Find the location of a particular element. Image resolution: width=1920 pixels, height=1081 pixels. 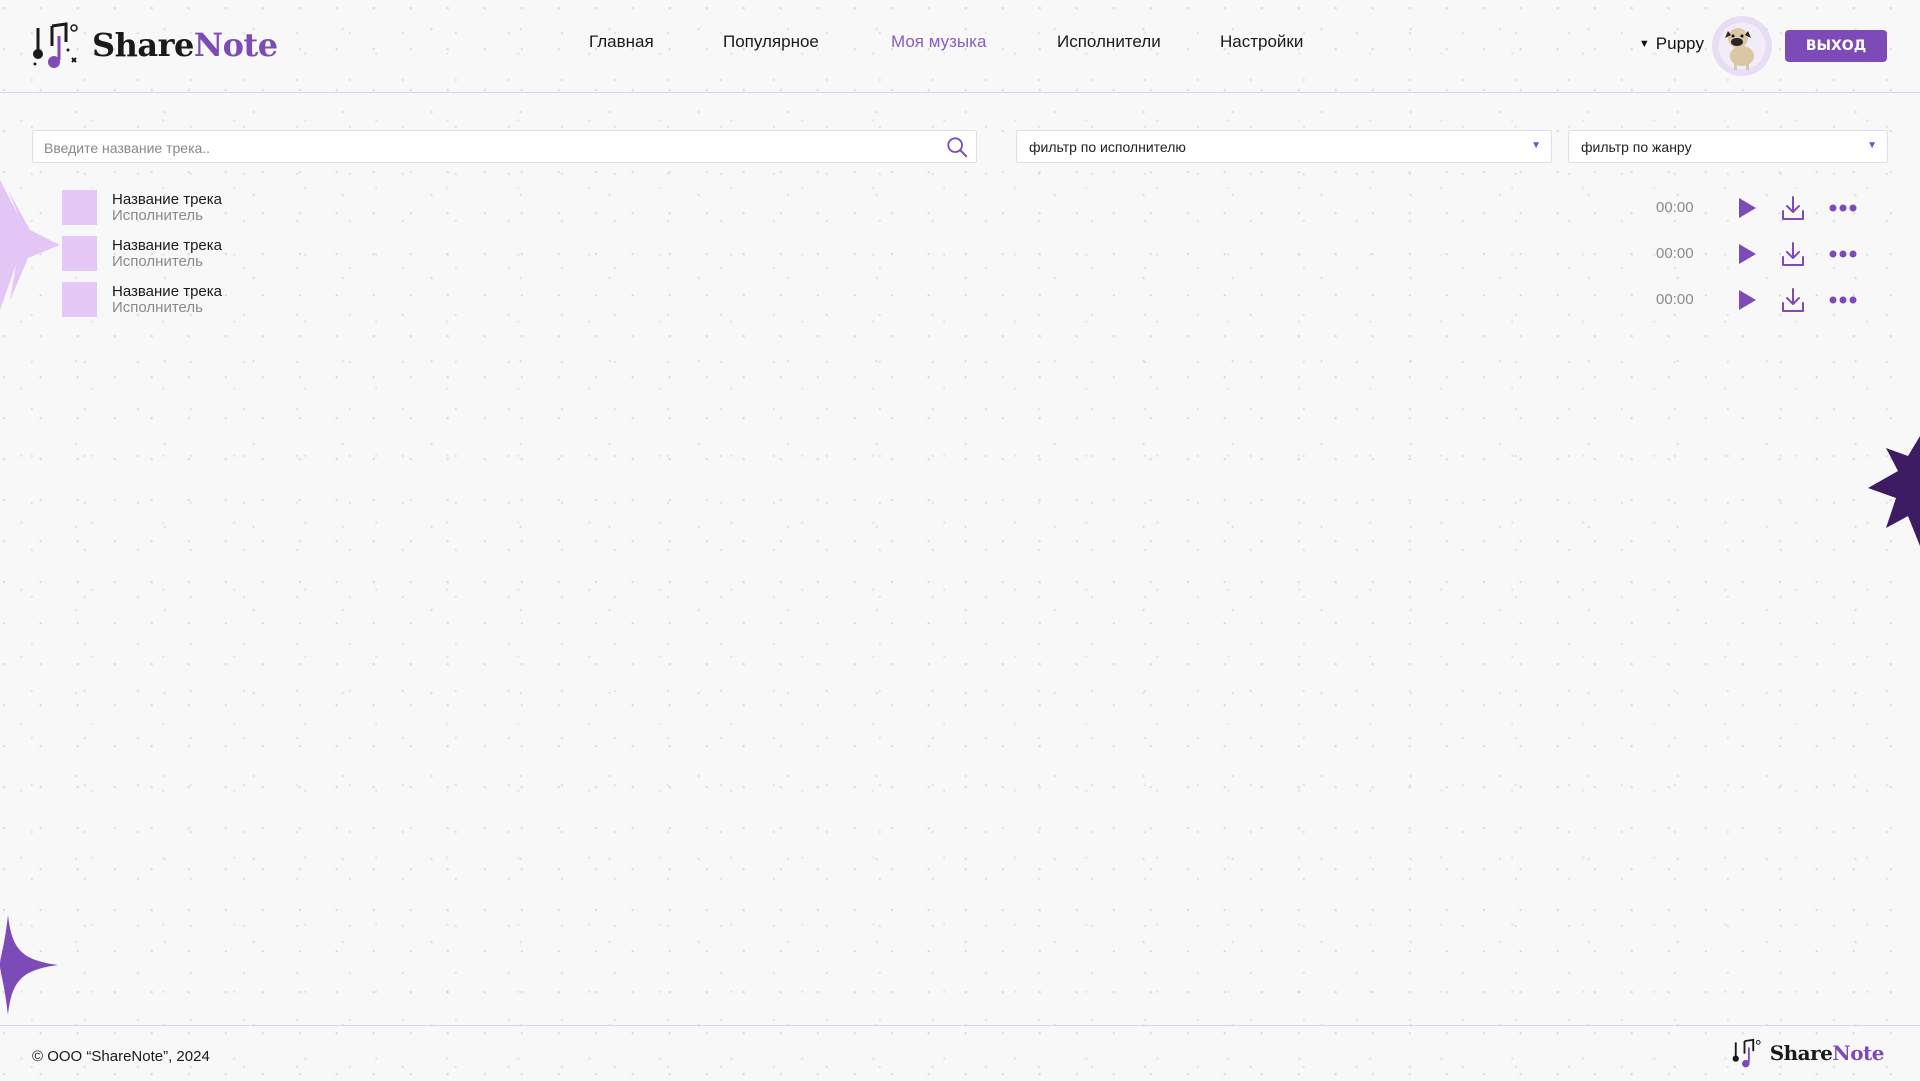

footer-logo-share: Share is located at coordinates (1801, 1053).